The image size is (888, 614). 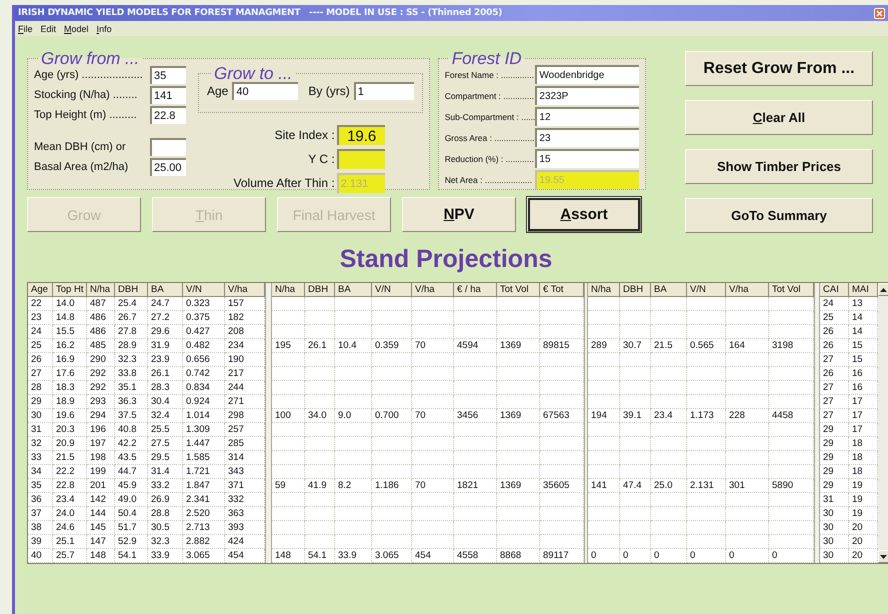 What do you see at coordinates (360, 159) in the screenshot?
I see `output-field` at bounding box center [360, 159].